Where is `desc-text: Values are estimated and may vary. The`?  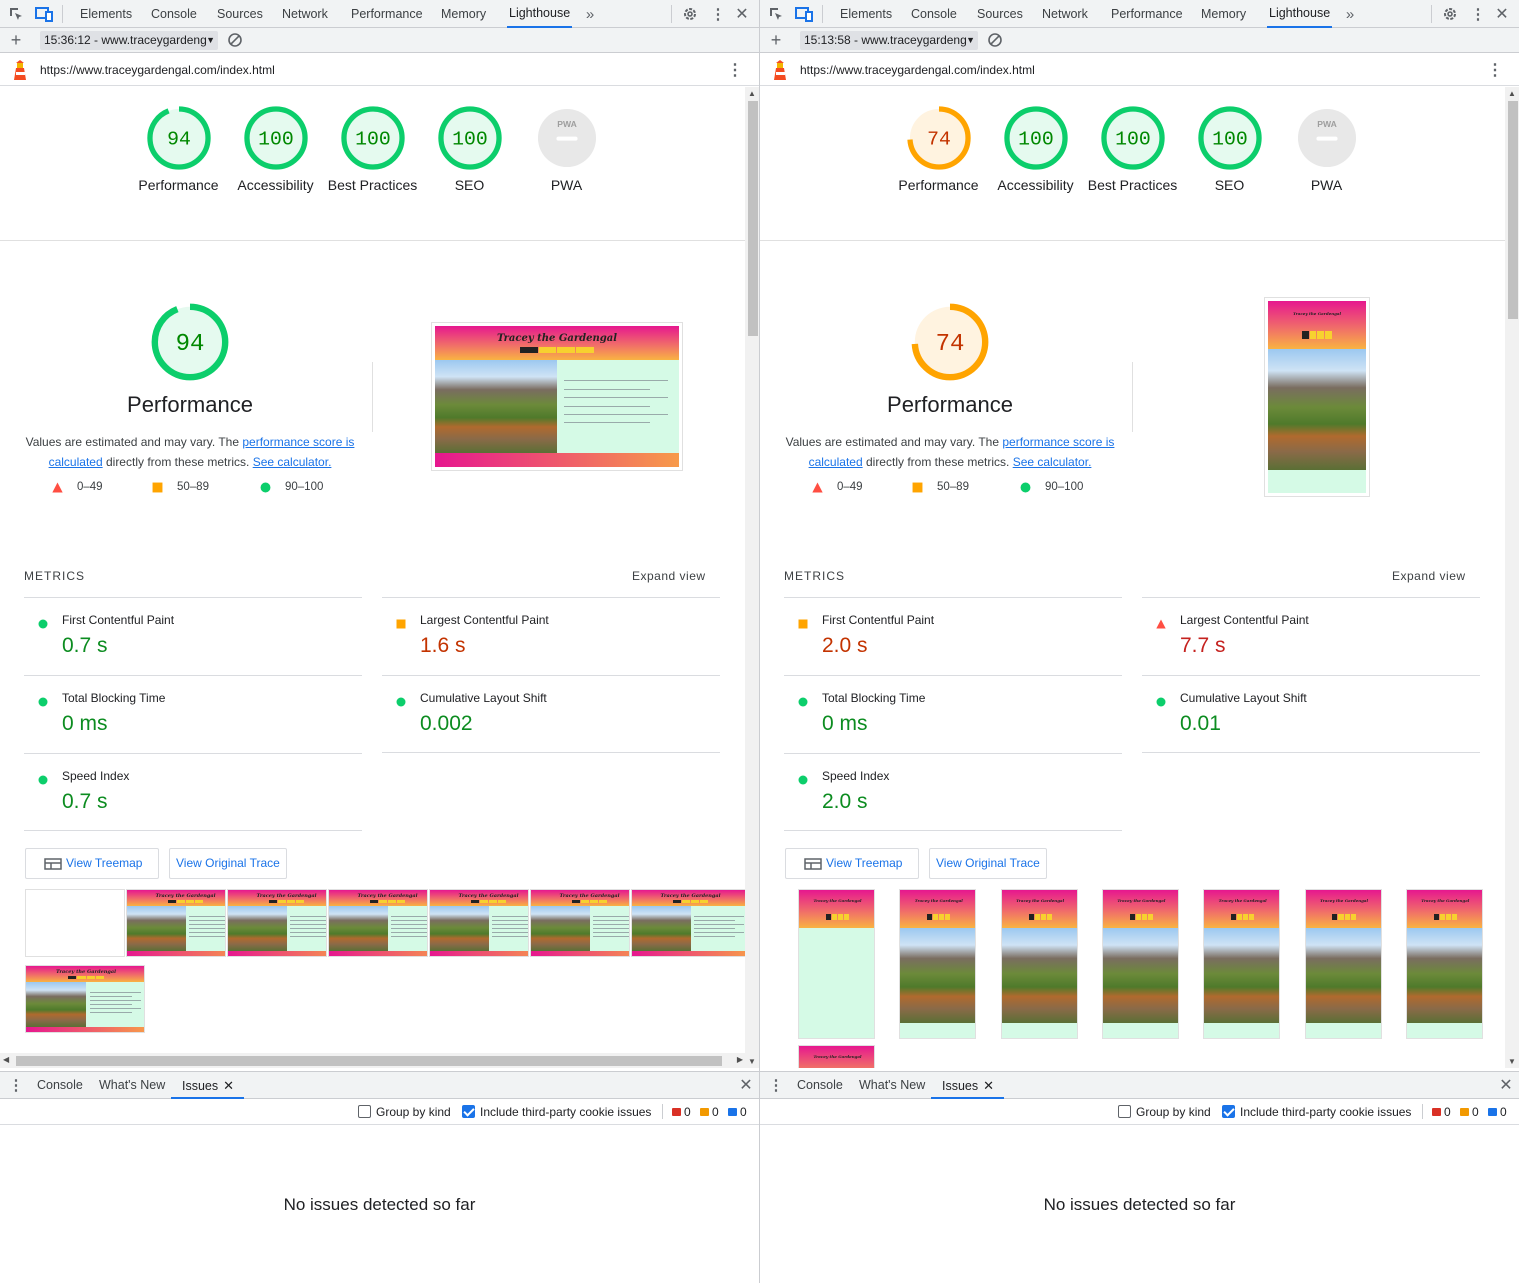 desc-text: Values are estimated and may vary. The is located at coordinates (134, 442).